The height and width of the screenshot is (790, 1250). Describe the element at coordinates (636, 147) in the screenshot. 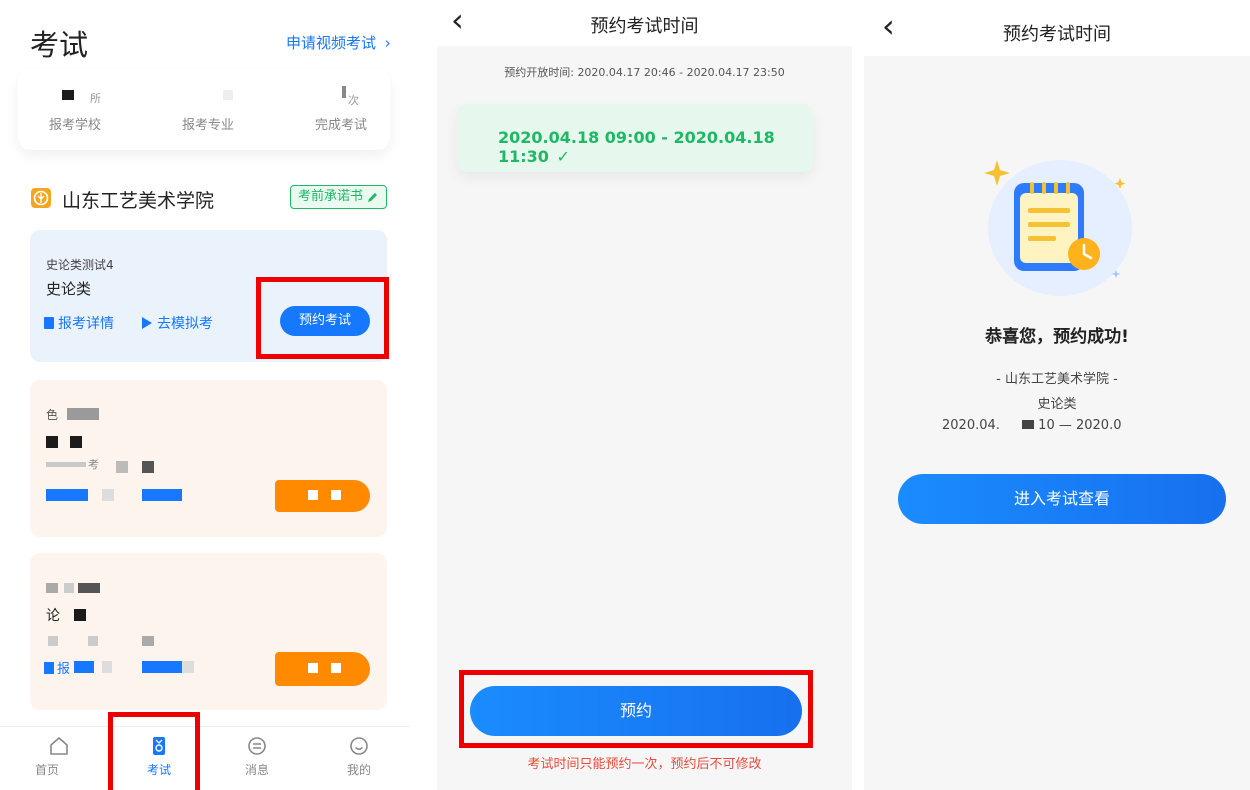

I see `time-slot-label: 2020.04.18 09:00 - 2020.04.18 11:30` at that location.